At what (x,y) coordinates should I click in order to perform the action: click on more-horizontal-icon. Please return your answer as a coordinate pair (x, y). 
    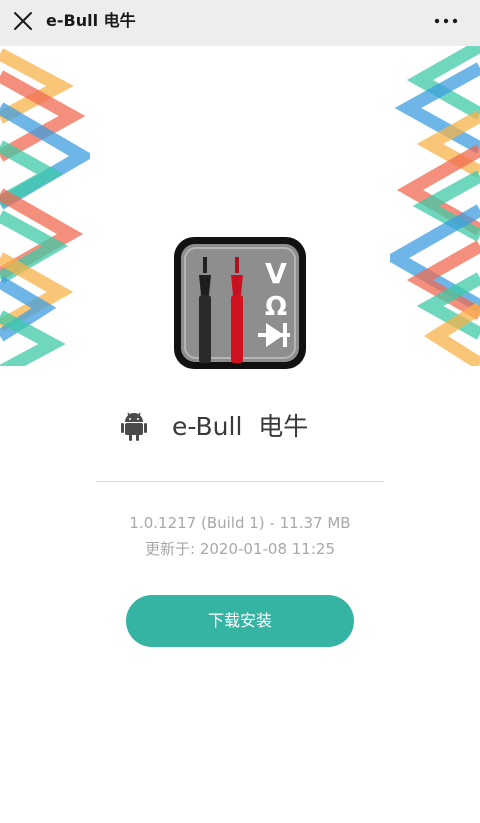
    Looking at the image, I should click on (446, 21).